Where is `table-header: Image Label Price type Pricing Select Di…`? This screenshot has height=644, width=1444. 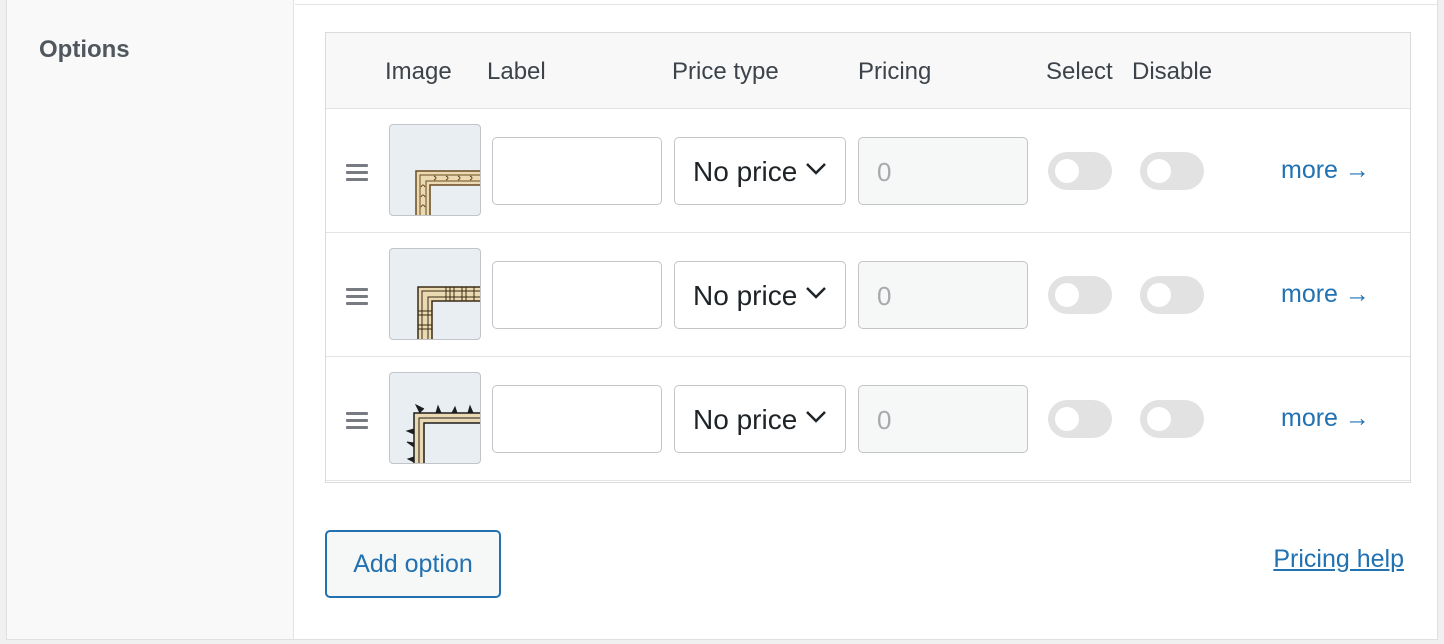 table-header: Image Label Price type Pricing Select Di… is located at coordinates (868, 71).